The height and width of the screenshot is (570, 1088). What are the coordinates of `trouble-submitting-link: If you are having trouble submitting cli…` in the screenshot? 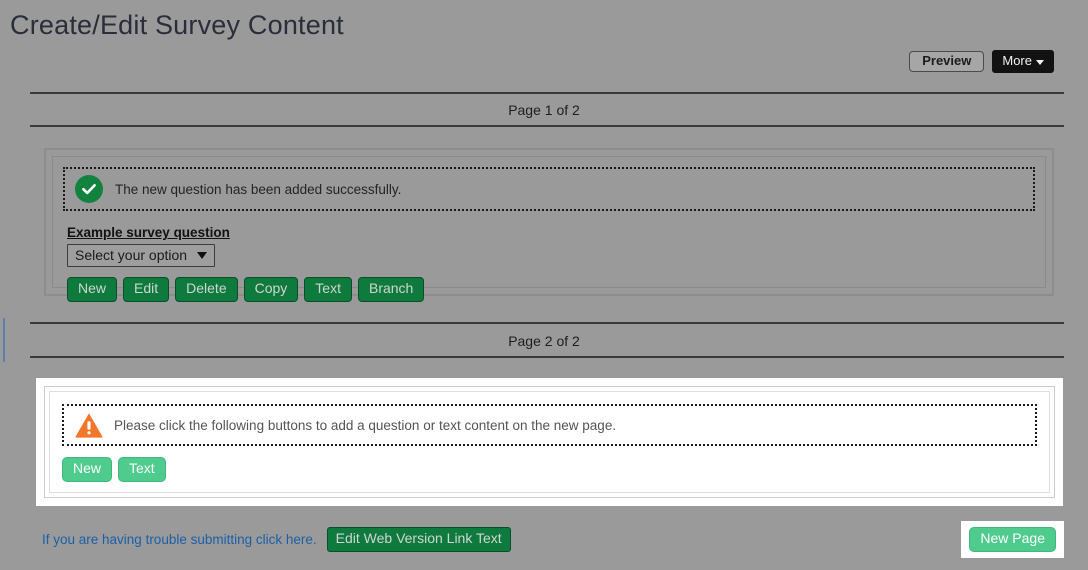 It's located at (179, 539).